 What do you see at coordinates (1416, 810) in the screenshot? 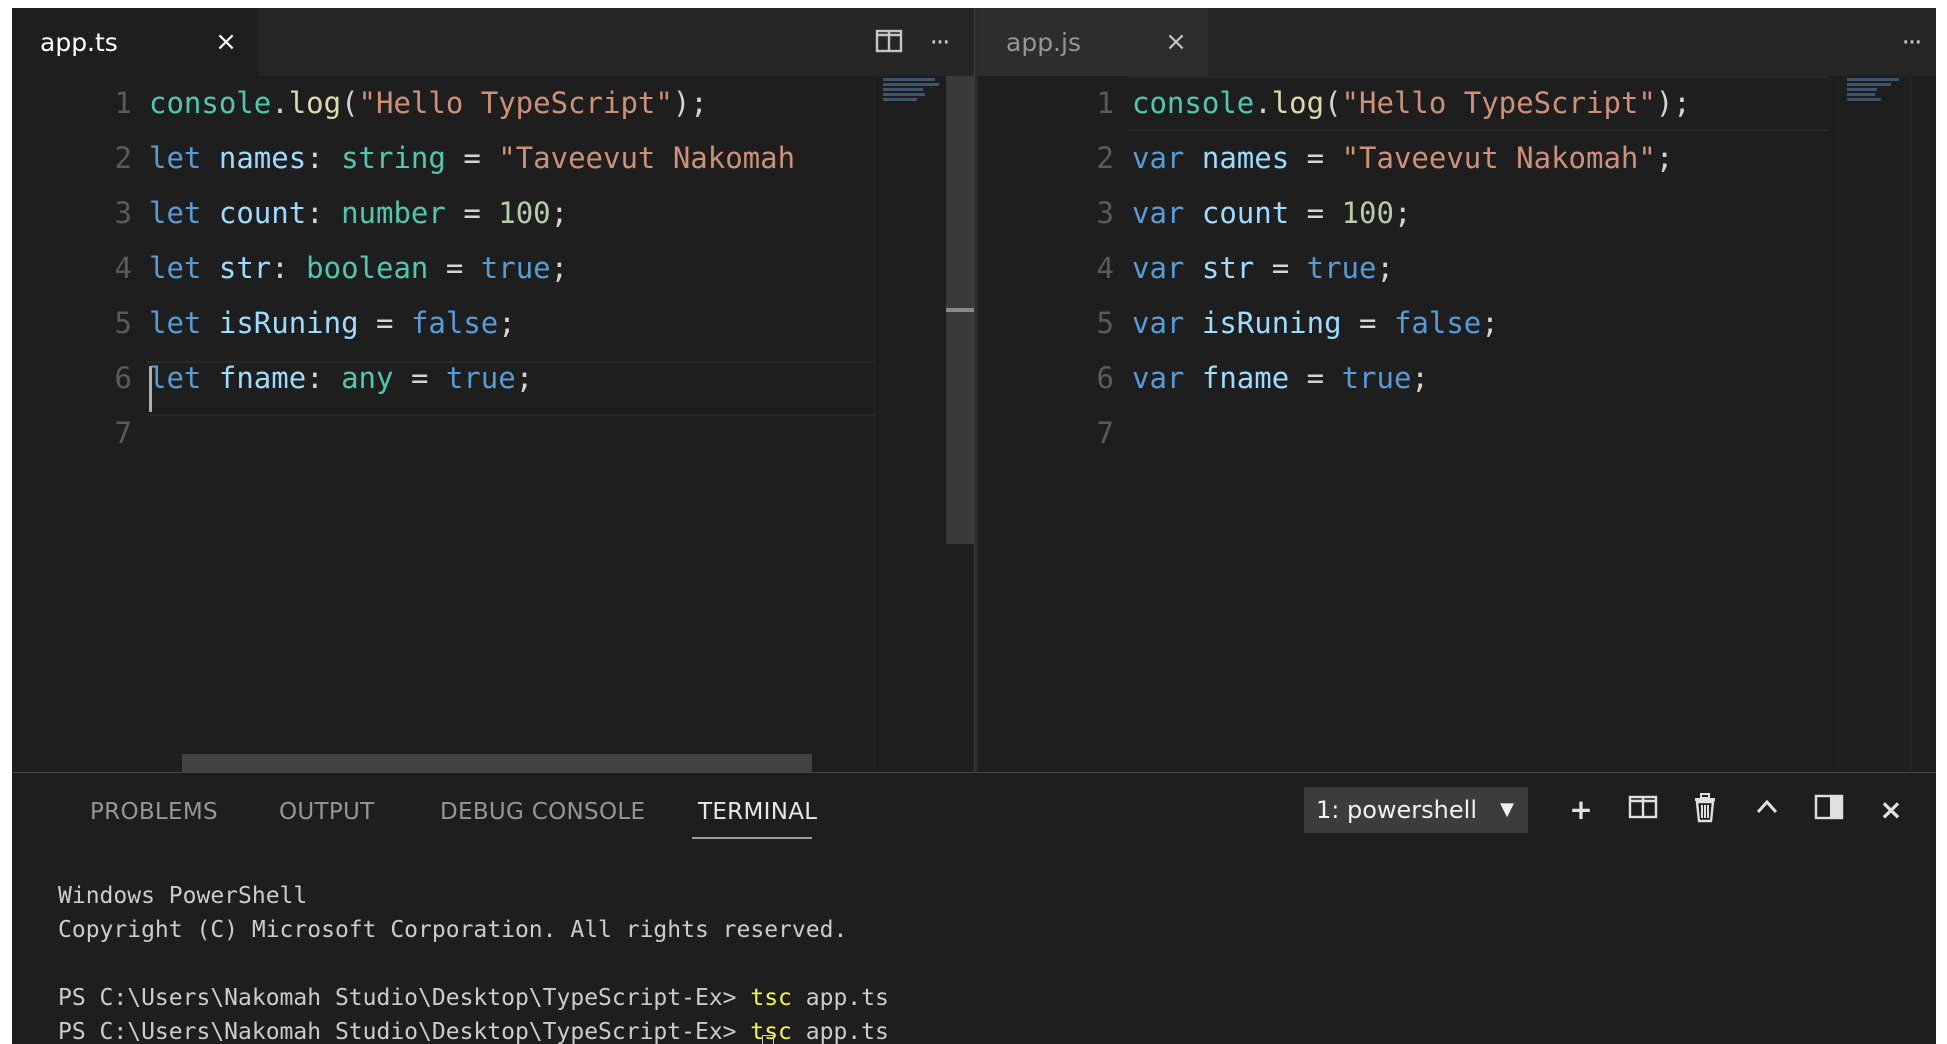
I see `terminal-select: 1: powershell ▼` at bounding box center [1416, 810].